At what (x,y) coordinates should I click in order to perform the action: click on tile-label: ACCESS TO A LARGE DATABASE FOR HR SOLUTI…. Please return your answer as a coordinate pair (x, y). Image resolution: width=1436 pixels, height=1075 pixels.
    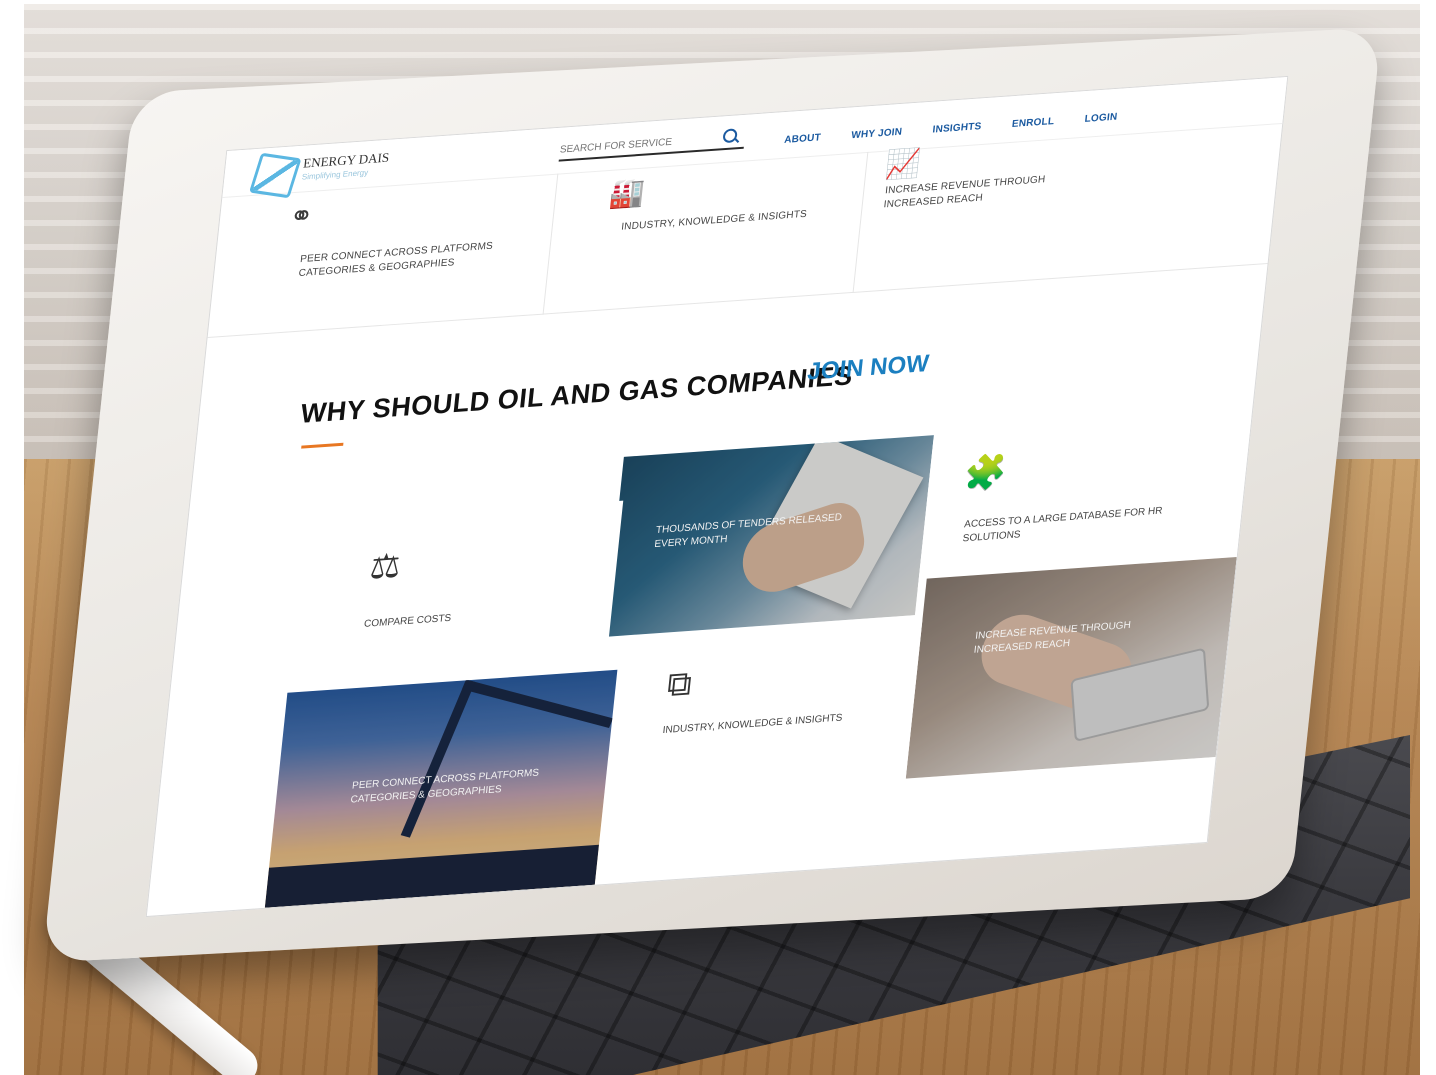
    Looking at the image, I should click on (1062, 525).